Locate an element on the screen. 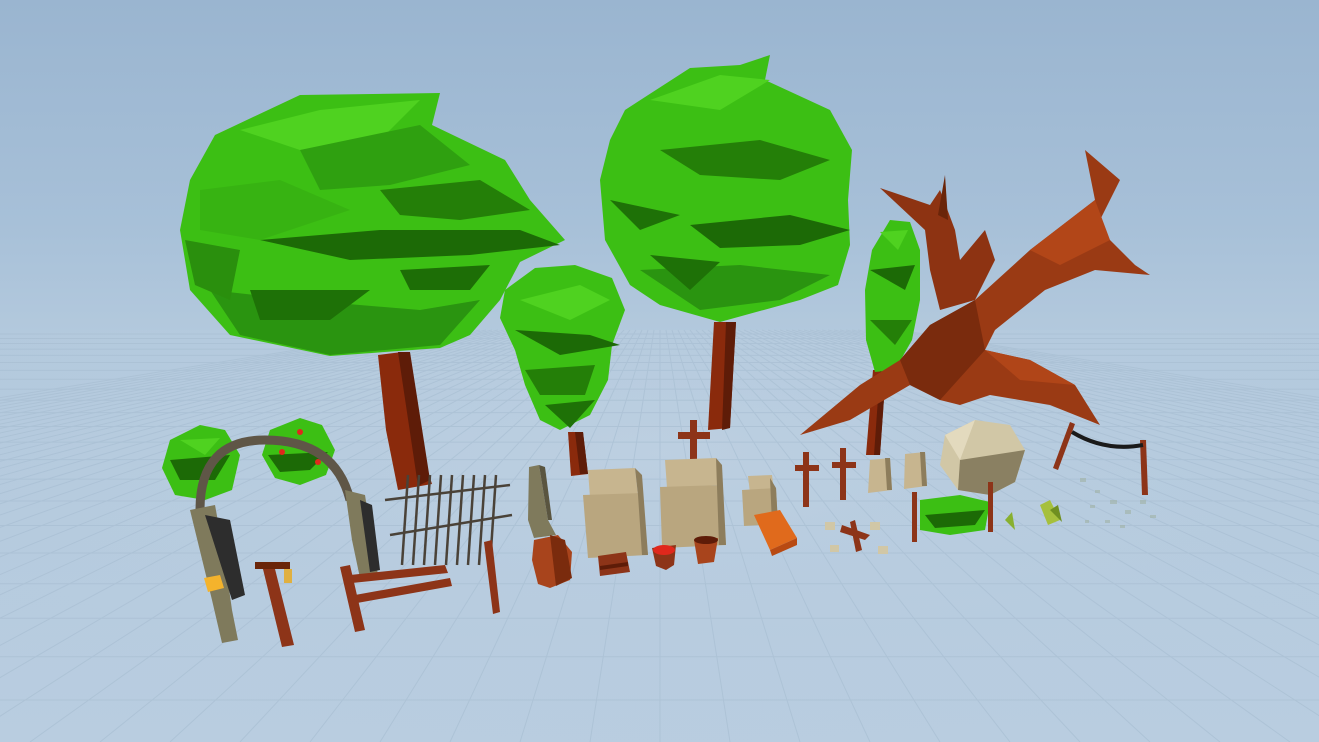  grave-slab-right is located at coordinates (915, 470).